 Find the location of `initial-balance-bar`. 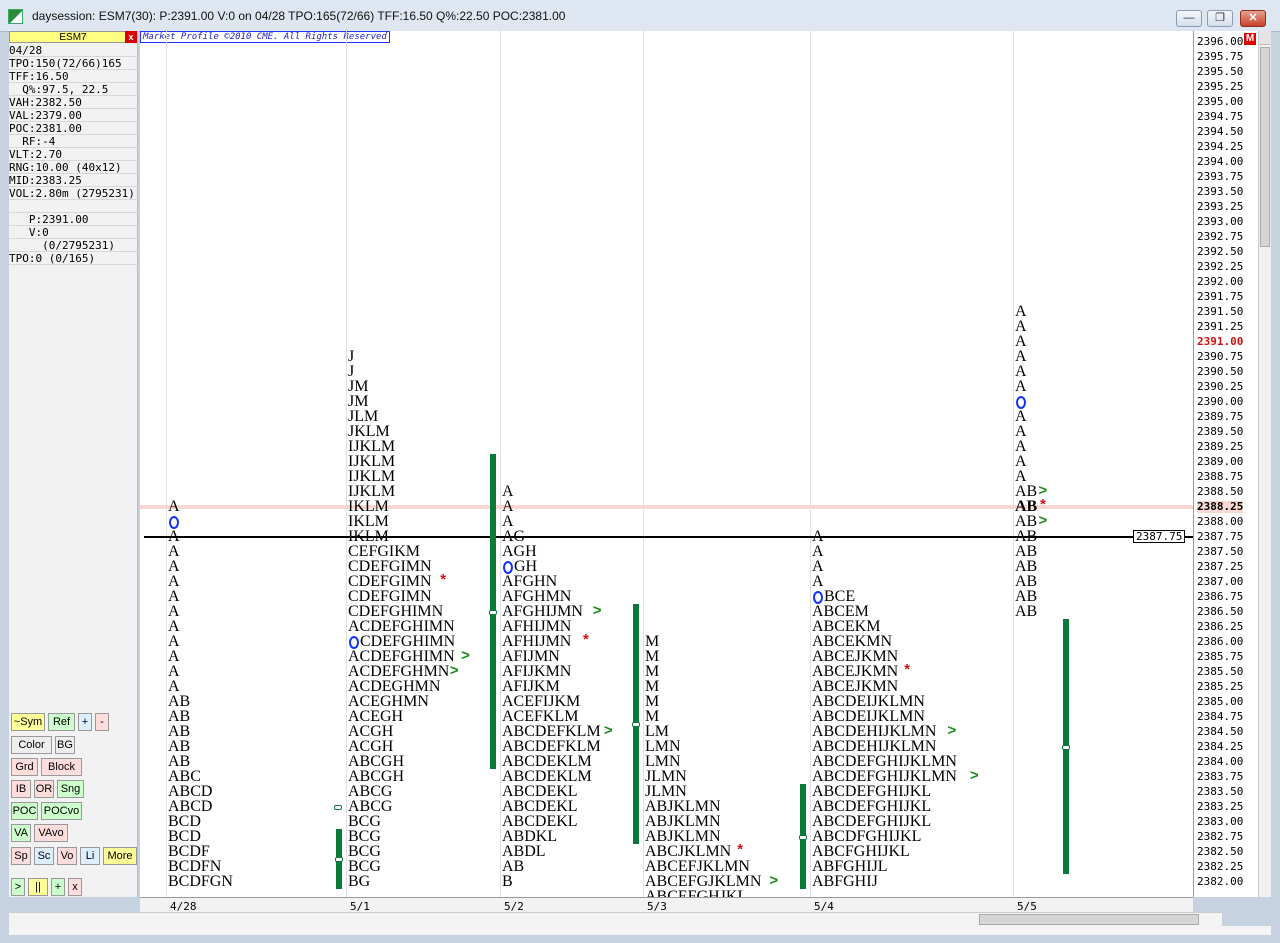

initial-balance-bar is located at coordinates (636, 724).